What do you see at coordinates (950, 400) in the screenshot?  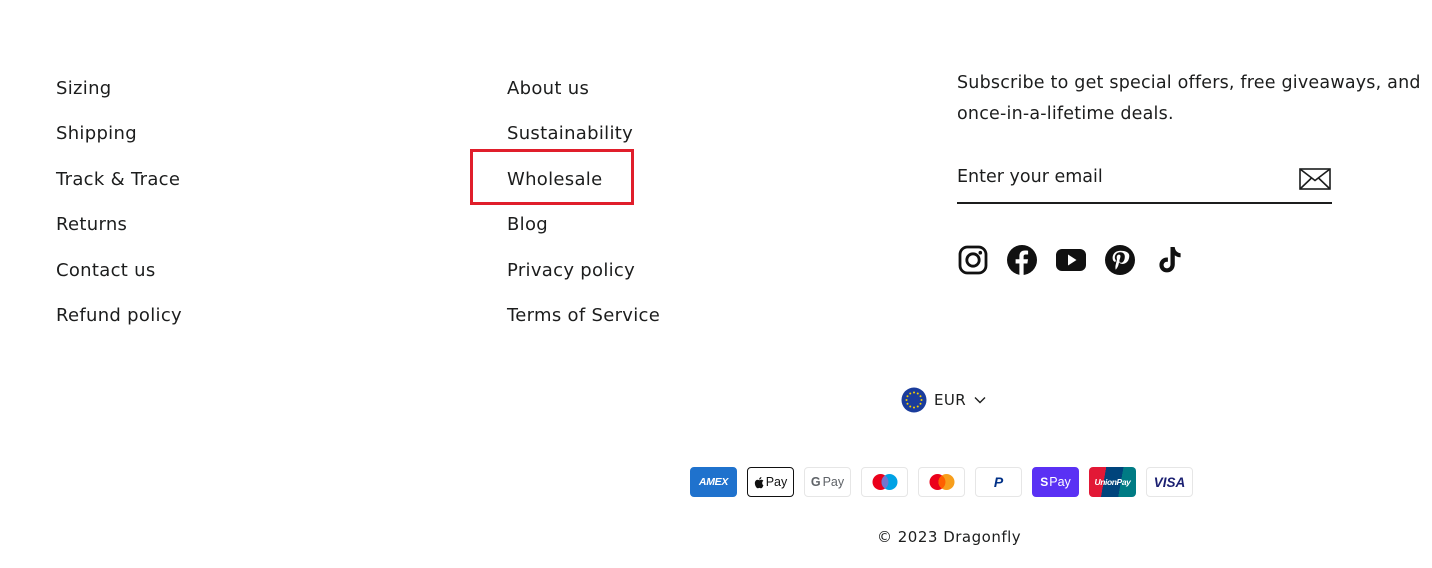 I see `currency-label: EUR` at bounding box center [950, 400].